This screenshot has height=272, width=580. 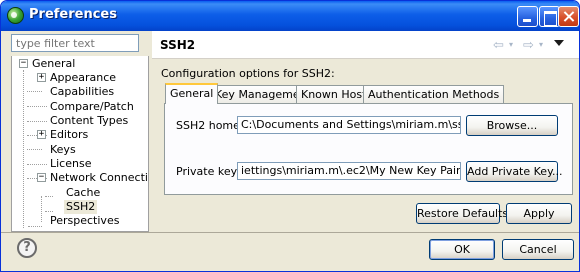 I want to click on forward-arrow-icon: ⇨, so click(x=528, y=45).